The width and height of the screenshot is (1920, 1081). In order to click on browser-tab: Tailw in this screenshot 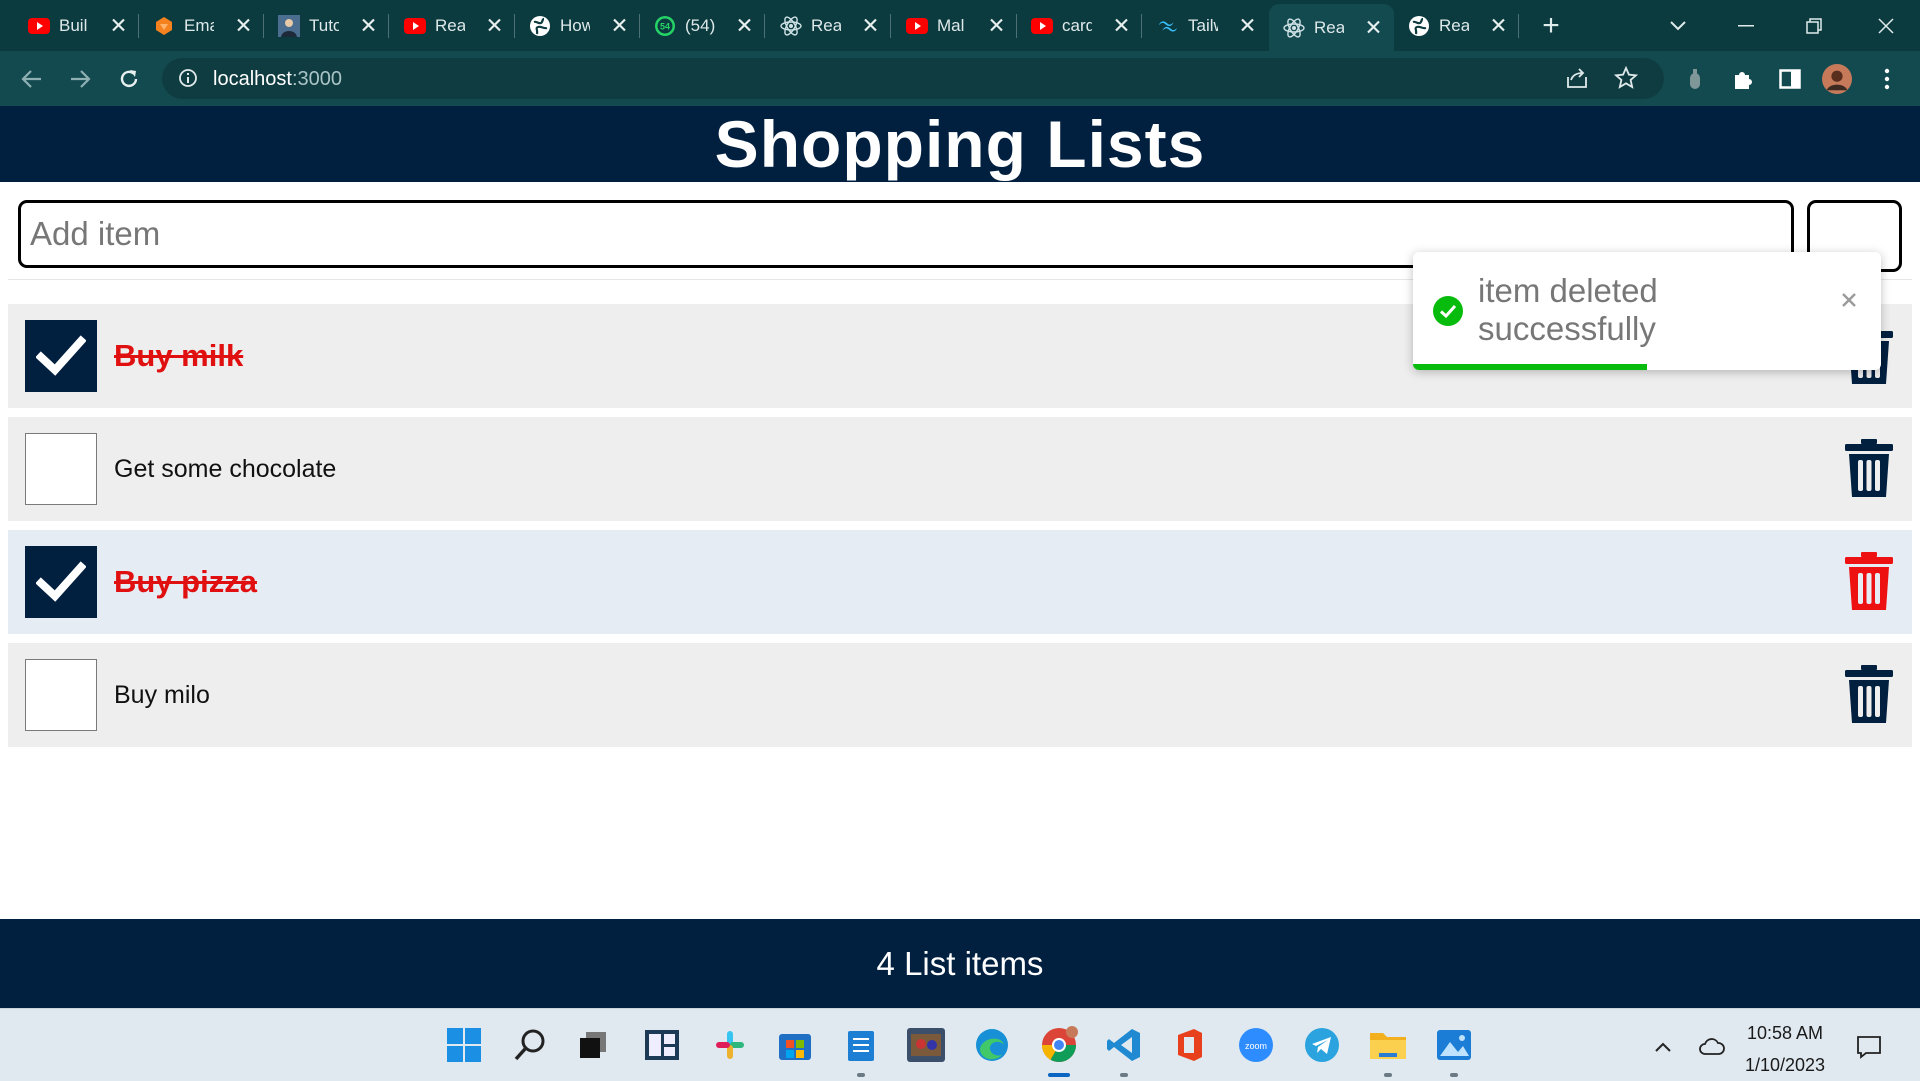, I will do `click(1205, 25)`.